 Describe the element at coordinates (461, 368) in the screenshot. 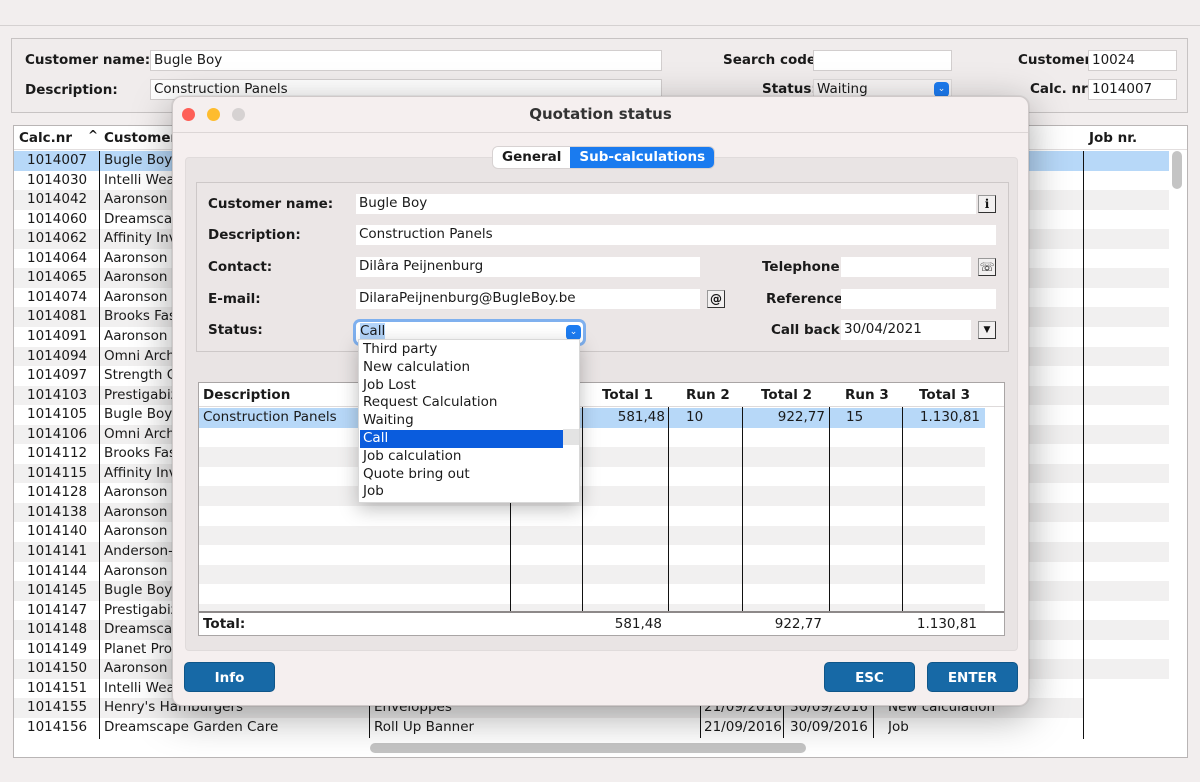

I see `status-option: New calculation` at that location.